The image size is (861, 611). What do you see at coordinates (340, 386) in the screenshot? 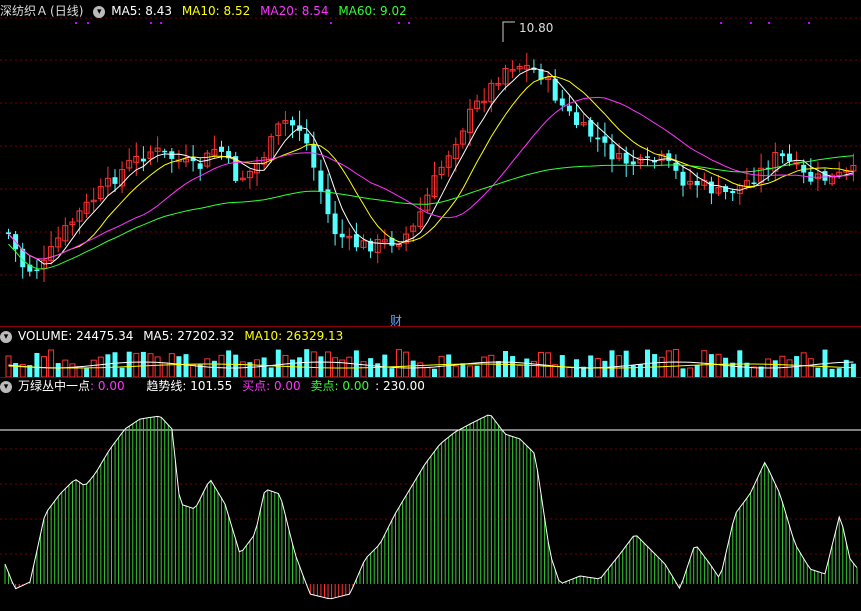
I see `sell-label: 卖点: 0.00` at bounding box center [340, 386].